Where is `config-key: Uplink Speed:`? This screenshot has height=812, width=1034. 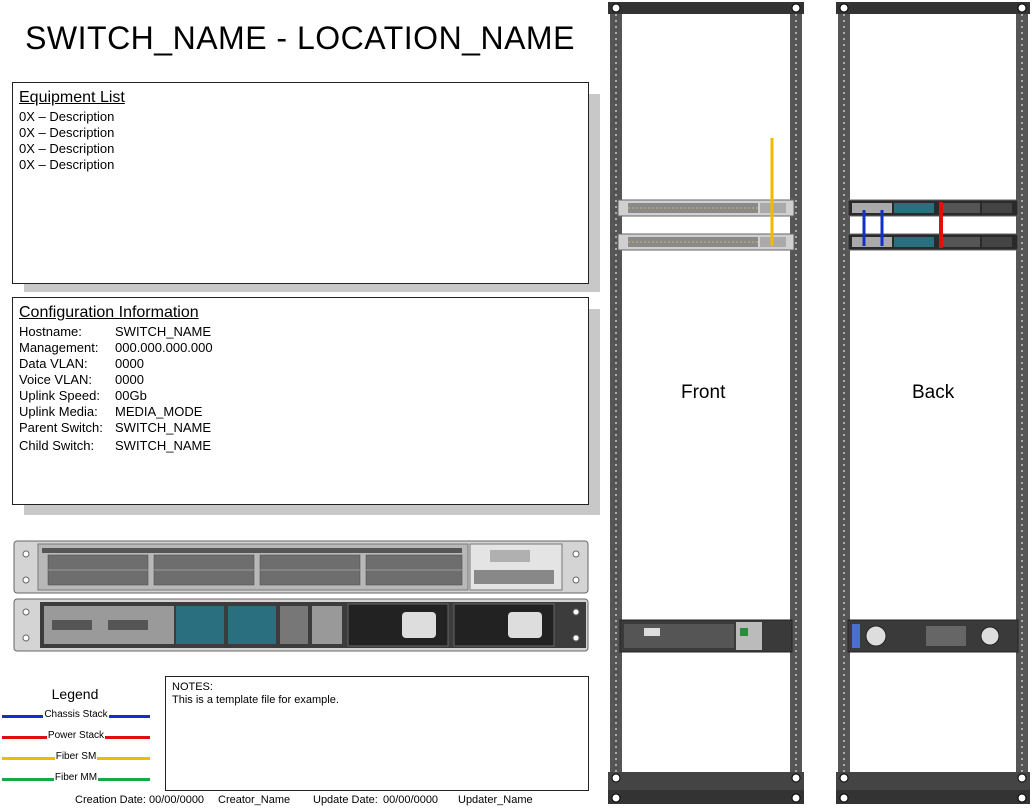
config-key: Uplink Speed: is located at coordinates (59, 395).